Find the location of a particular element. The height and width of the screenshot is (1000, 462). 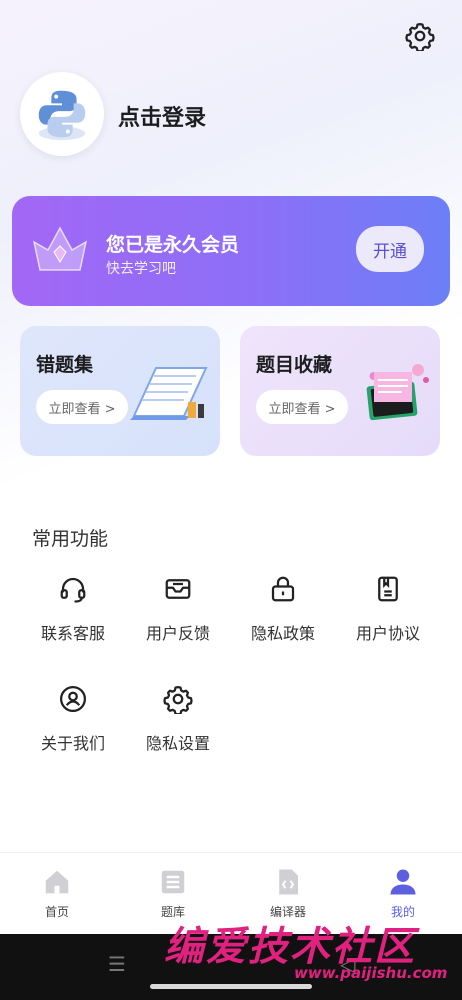

vip-subtitle: 快去学习吧 is located at coordinates (141, 269).